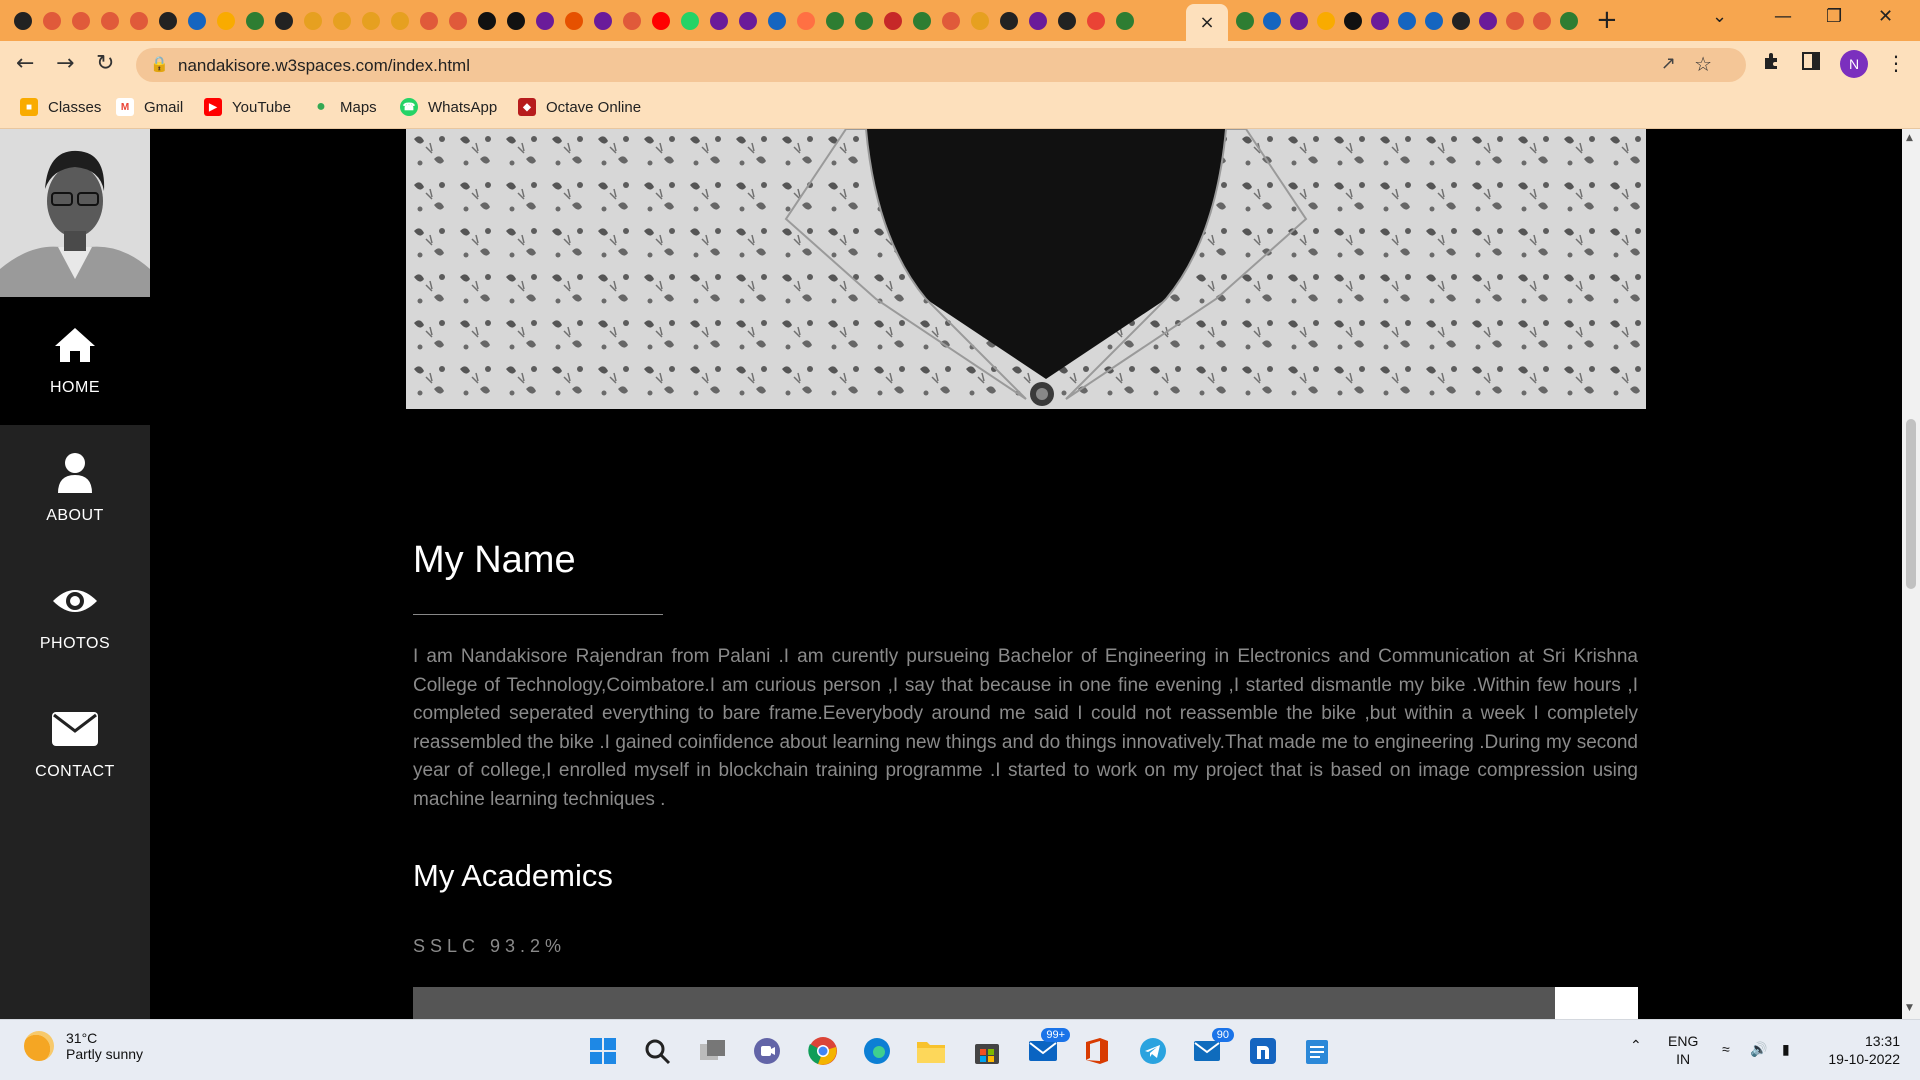 The image size is (1920, 1080). What do you see at coordinates (1909, 138) in the screenshot?
I see `scroll-up-arrow-icon: ▲` at bounding box center [1909, 138].